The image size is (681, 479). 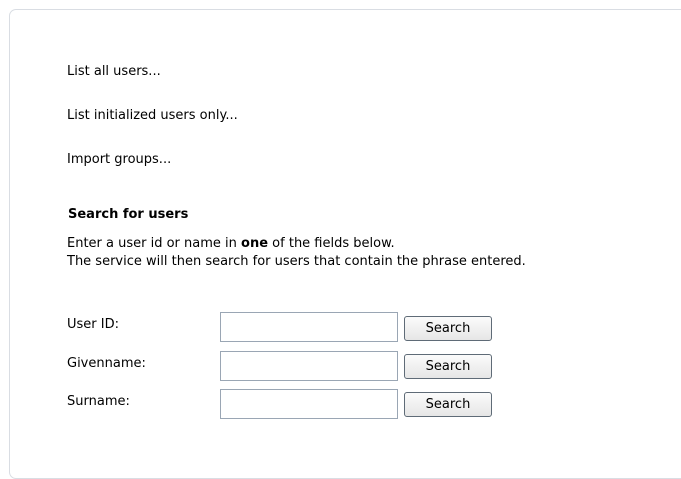 What do you see at coordinates (331, 243) in the screenshot?
I see `instruction-text-after: of the fields below.` at bounding box center [331, 243].